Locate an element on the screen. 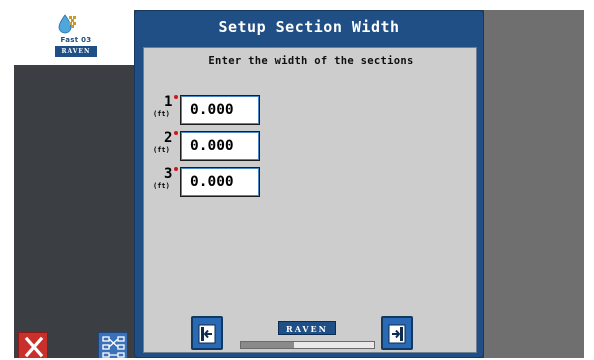 The height and width of the screenshot is (360, 594). section-row-1: 1 (ft) 0.000 is located at coordinates (207, 110).